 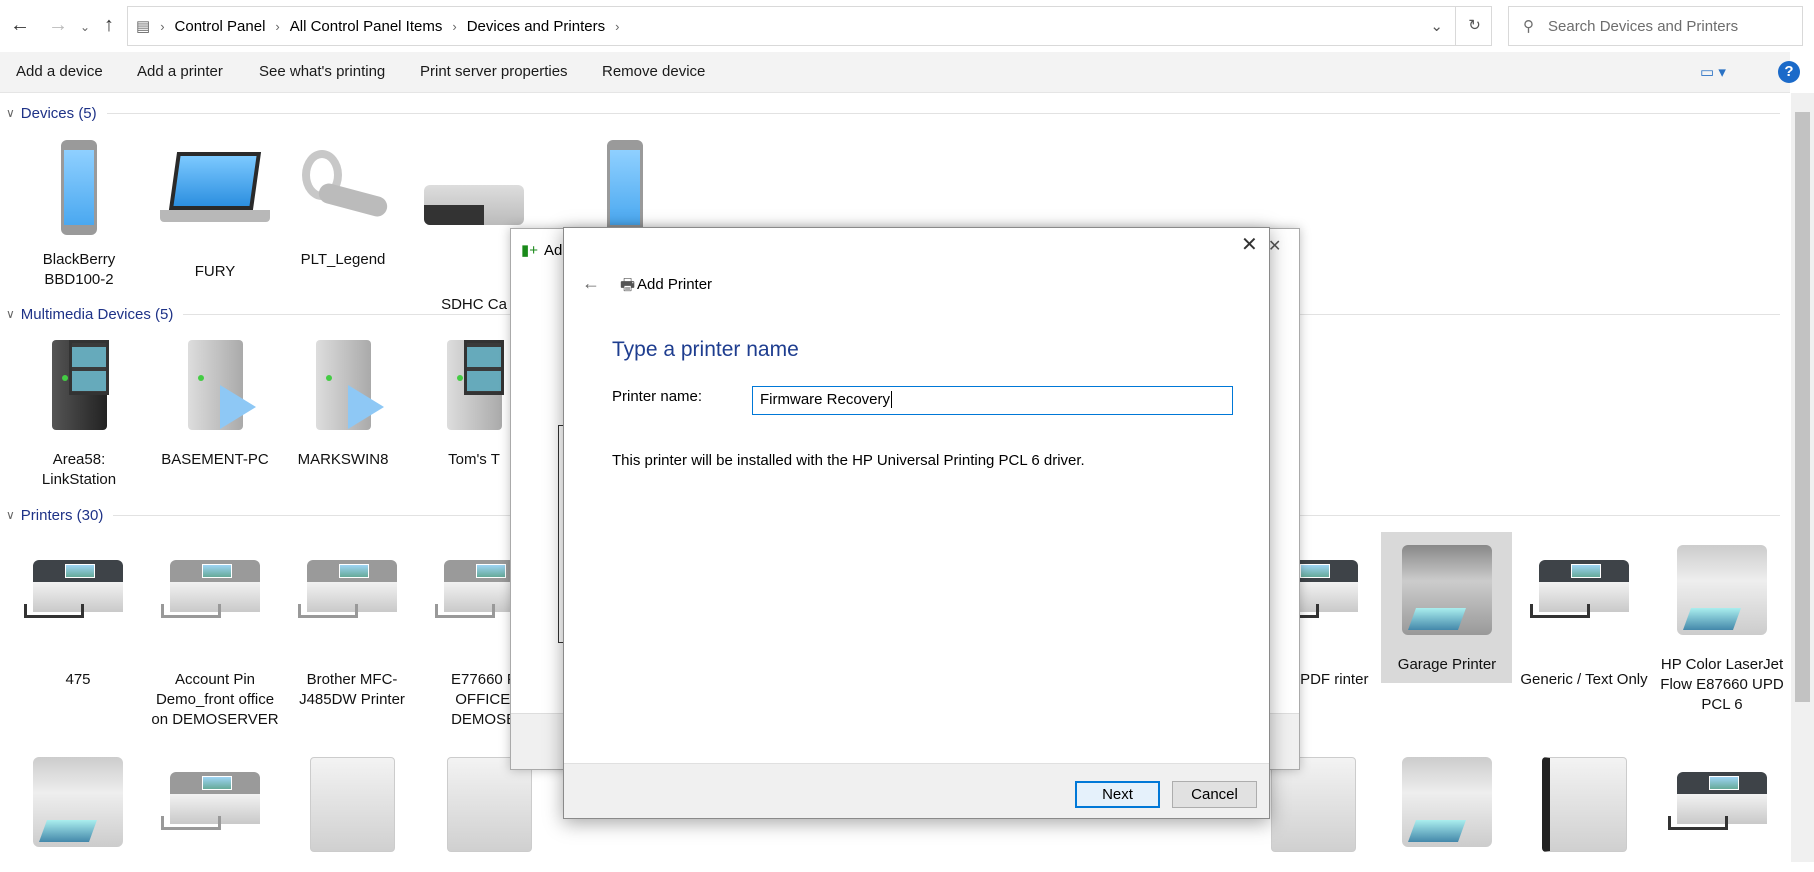 What do you see at coordinates (536, 26) in the screenshot?
I see `breadcrumb-devices-printers: Devices and Printers` at bounding box center [536, 26].